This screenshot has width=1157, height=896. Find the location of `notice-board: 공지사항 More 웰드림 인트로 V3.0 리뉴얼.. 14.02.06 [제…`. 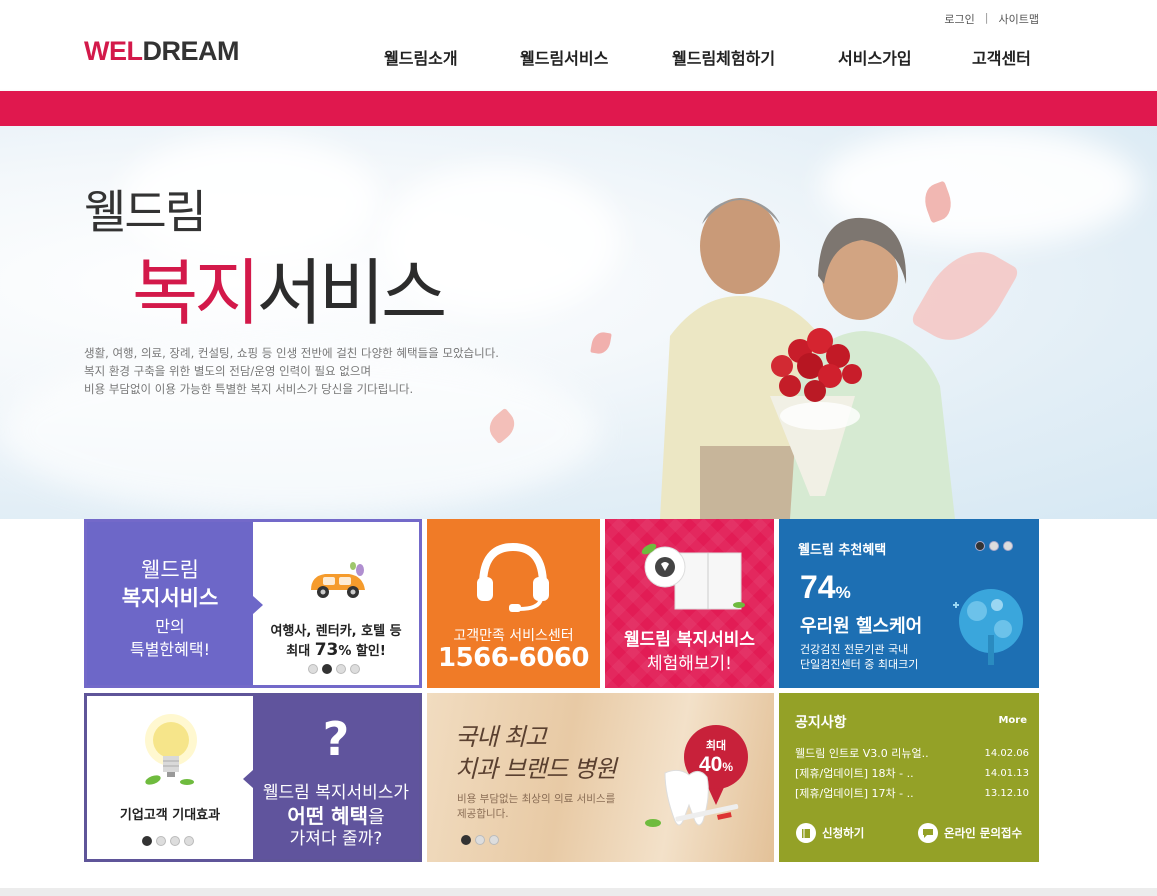

notice-board: 공지사항 More 웰드림 인트로 V3.0 리뉴얼.. 14.02.06 [제… is located at coordinates (909, 777).